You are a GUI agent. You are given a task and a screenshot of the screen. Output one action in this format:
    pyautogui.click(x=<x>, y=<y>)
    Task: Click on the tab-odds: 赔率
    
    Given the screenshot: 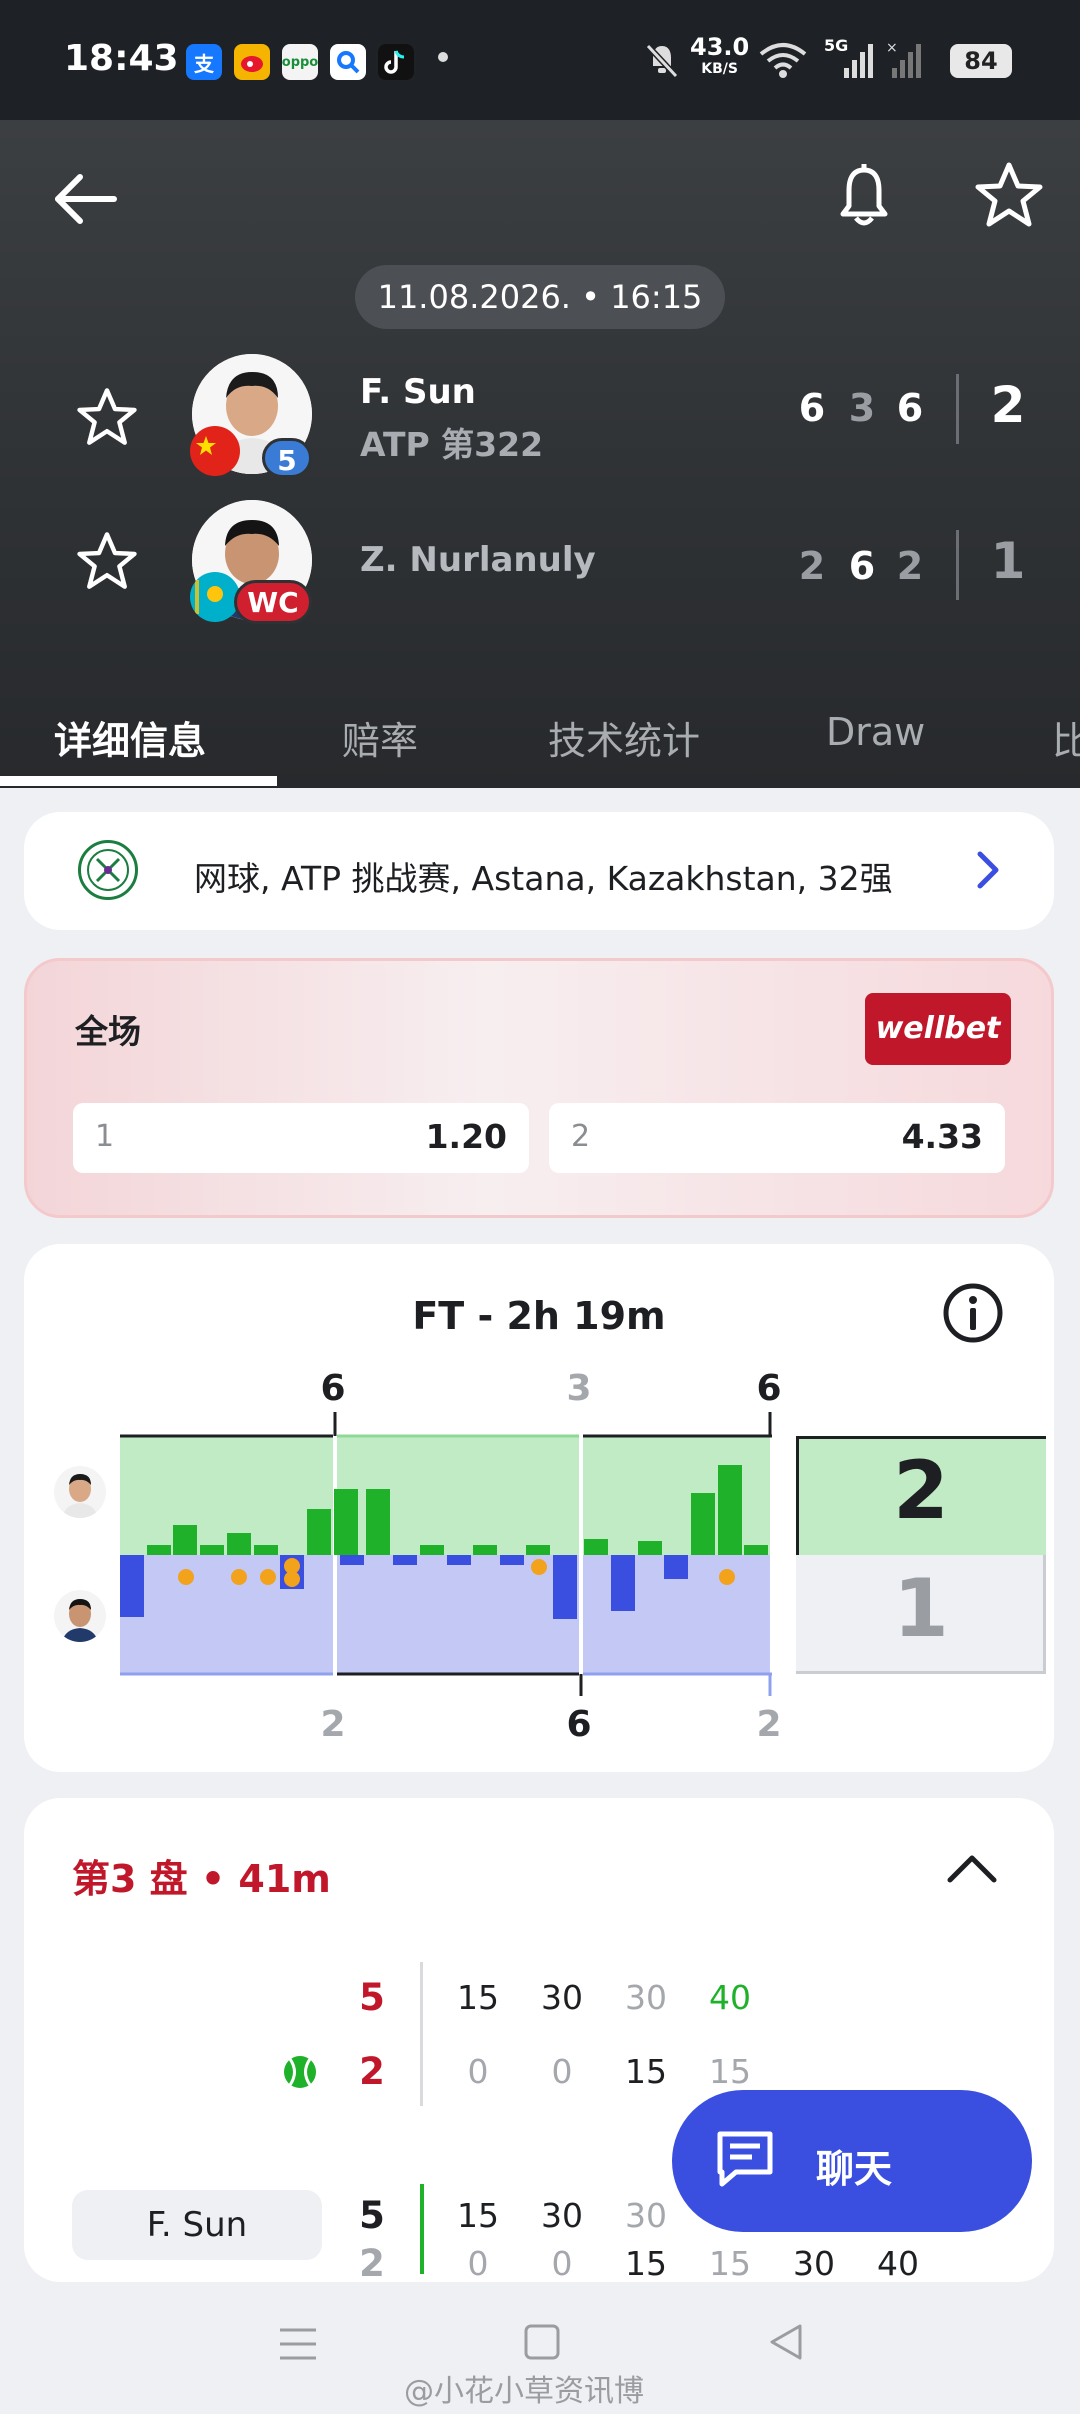 What is the action you would take?
    pyautogui.click(x=380, y=737)
    